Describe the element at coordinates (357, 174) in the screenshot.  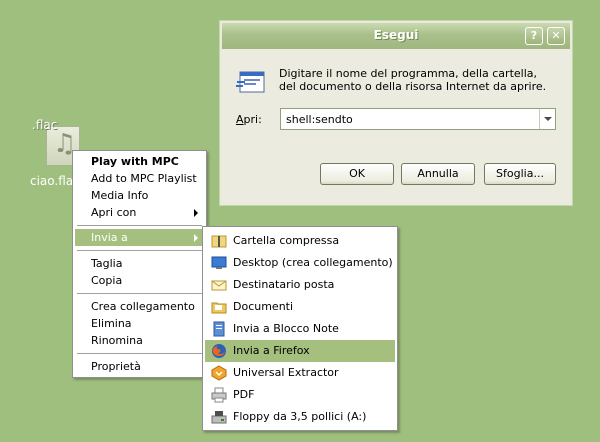
I see `ok-button: OK` at that location.